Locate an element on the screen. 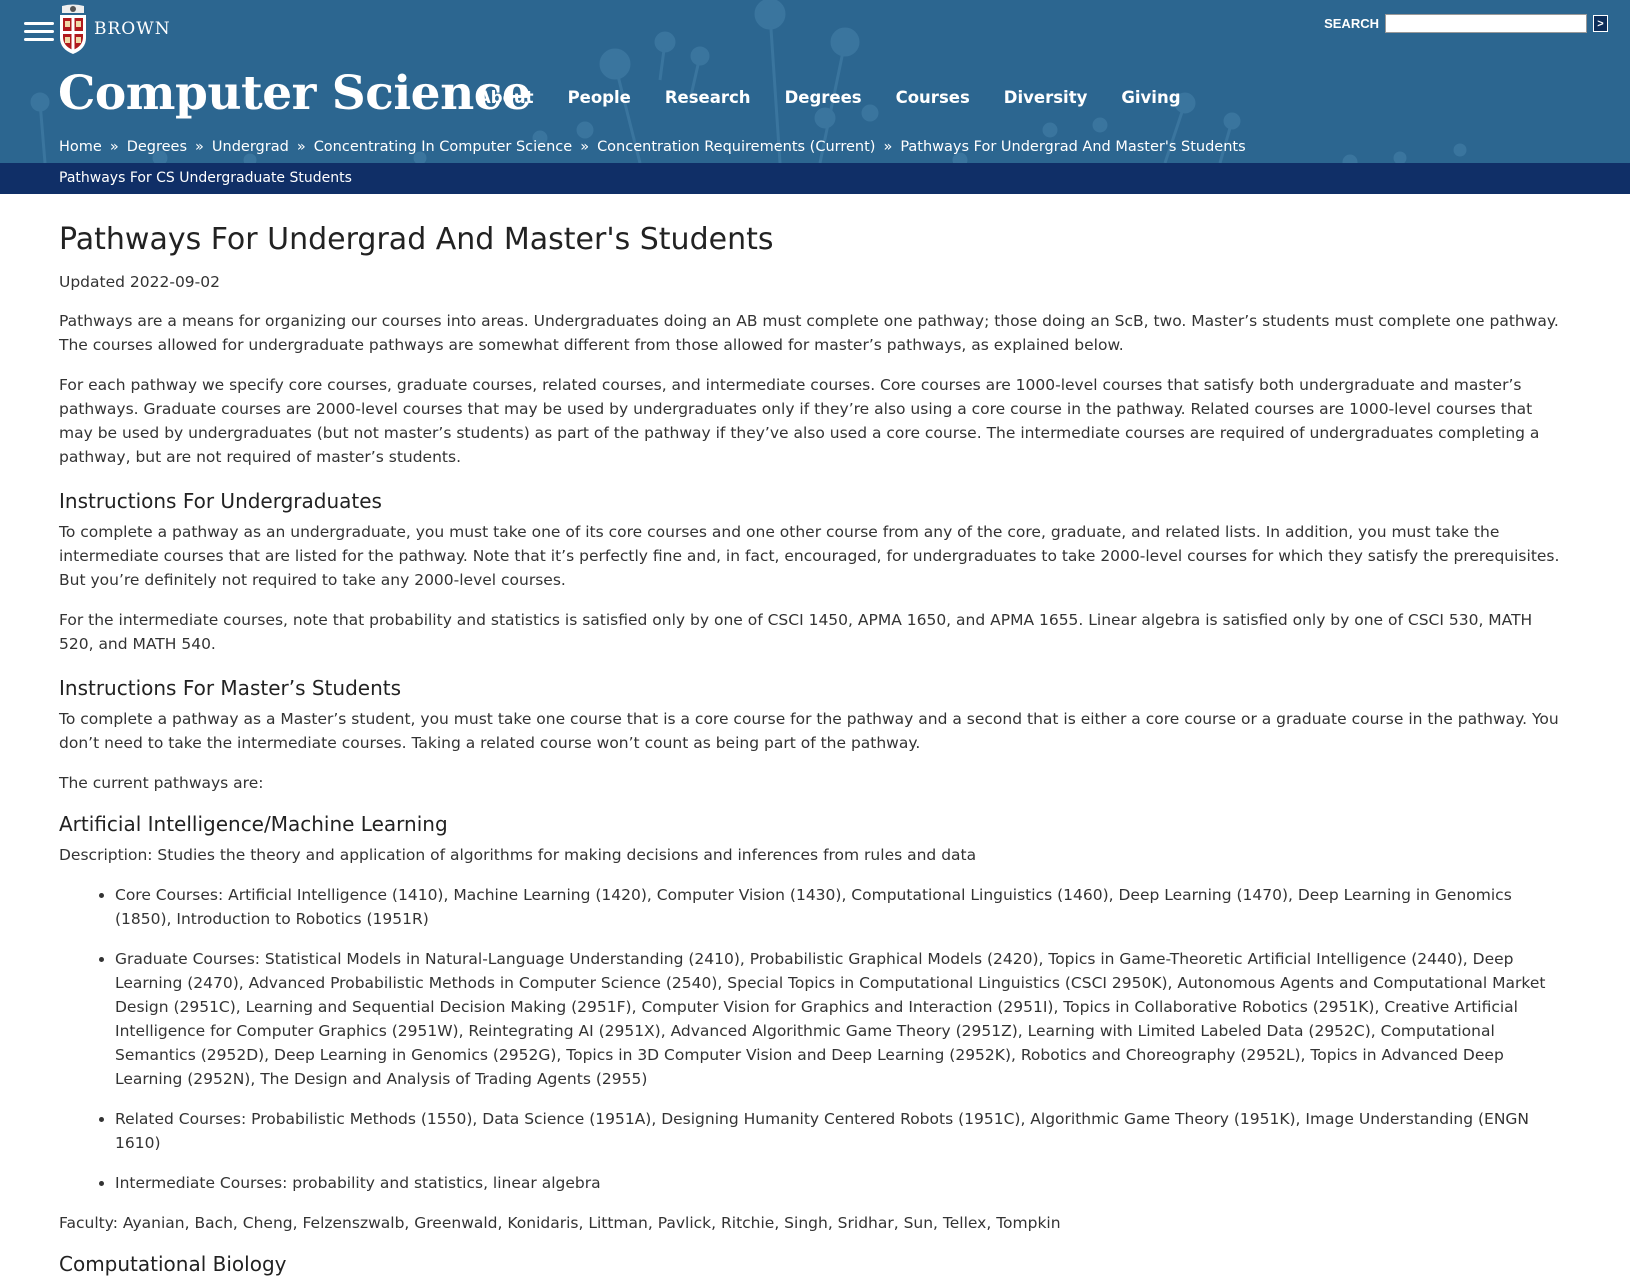 Image resolution: width=1630 pixels, height=1277 pixels. search-button: > is located at coordinates (1600, 23).